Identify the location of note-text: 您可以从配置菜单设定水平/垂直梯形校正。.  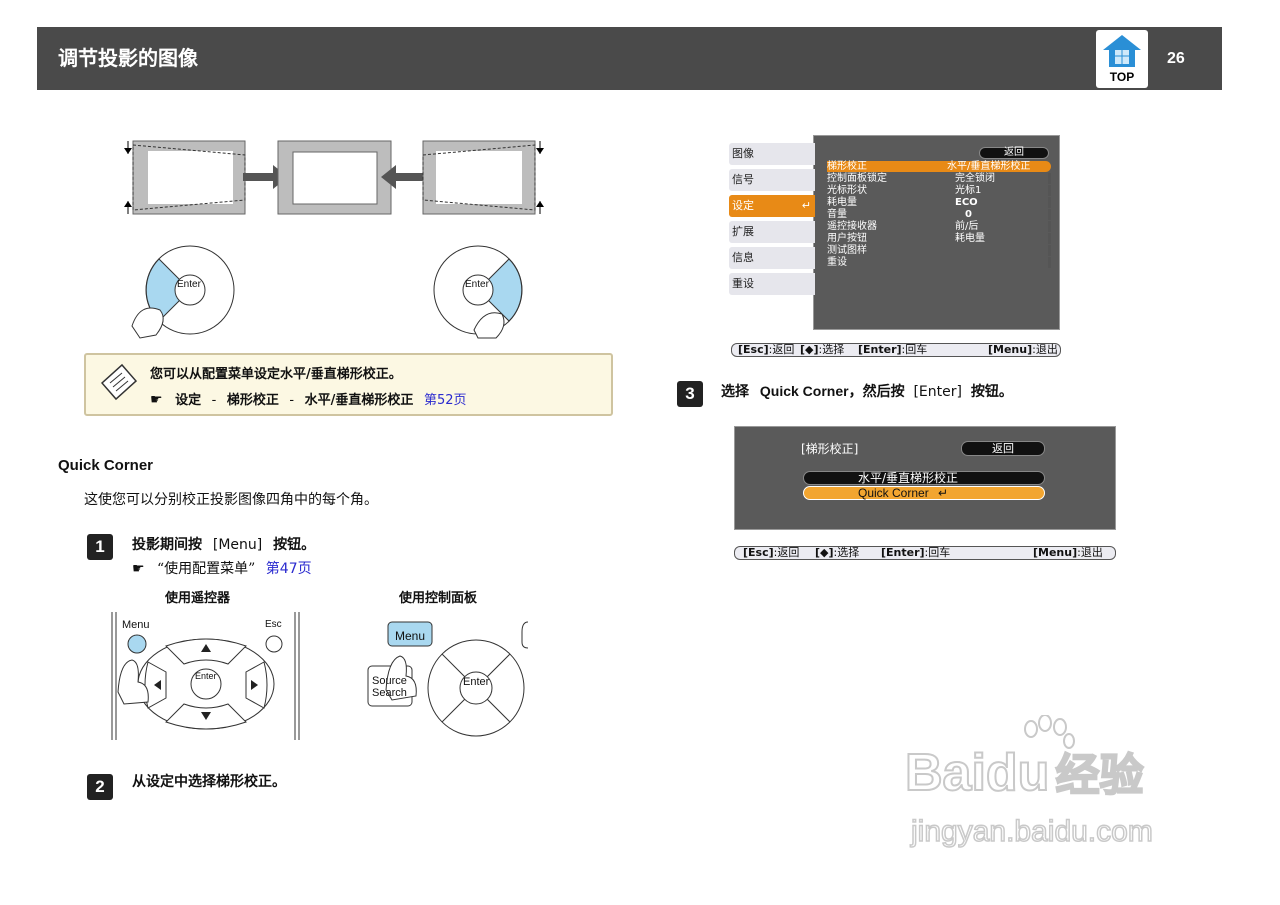
(276, 374).